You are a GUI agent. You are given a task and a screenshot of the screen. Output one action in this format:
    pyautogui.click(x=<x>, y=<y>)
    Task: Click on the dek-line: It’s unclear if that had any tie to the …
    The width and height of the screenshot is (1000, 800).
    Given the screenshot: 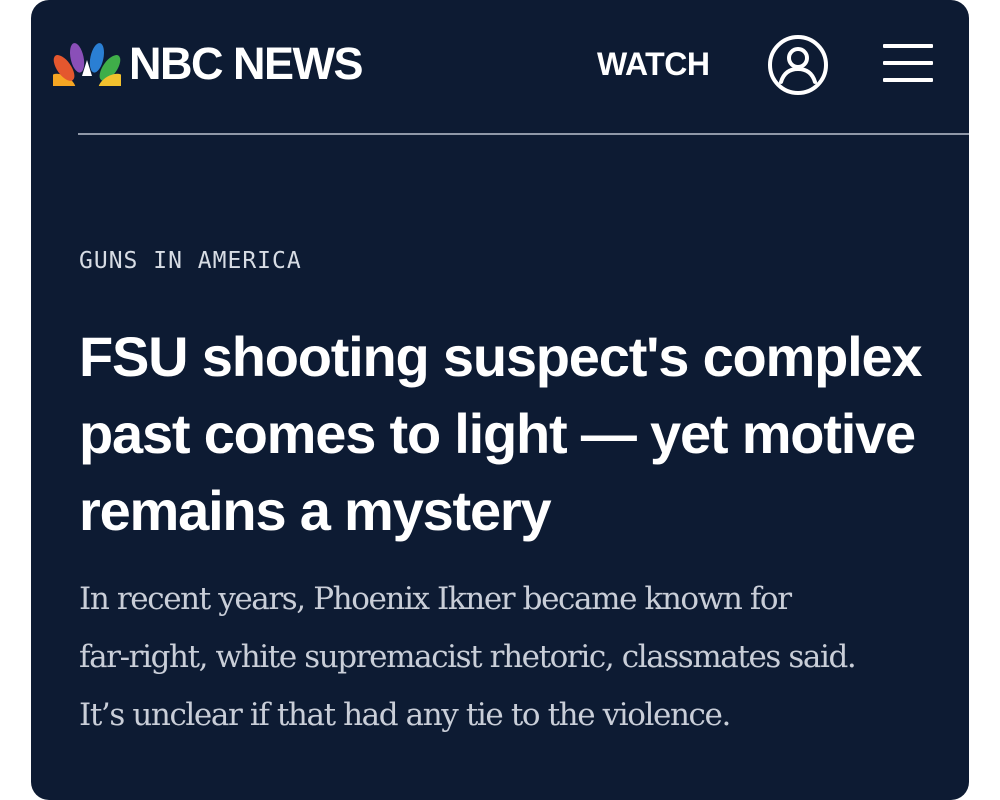 What is the action you would take?
    pyautogui.click(x=405, y=715)
    